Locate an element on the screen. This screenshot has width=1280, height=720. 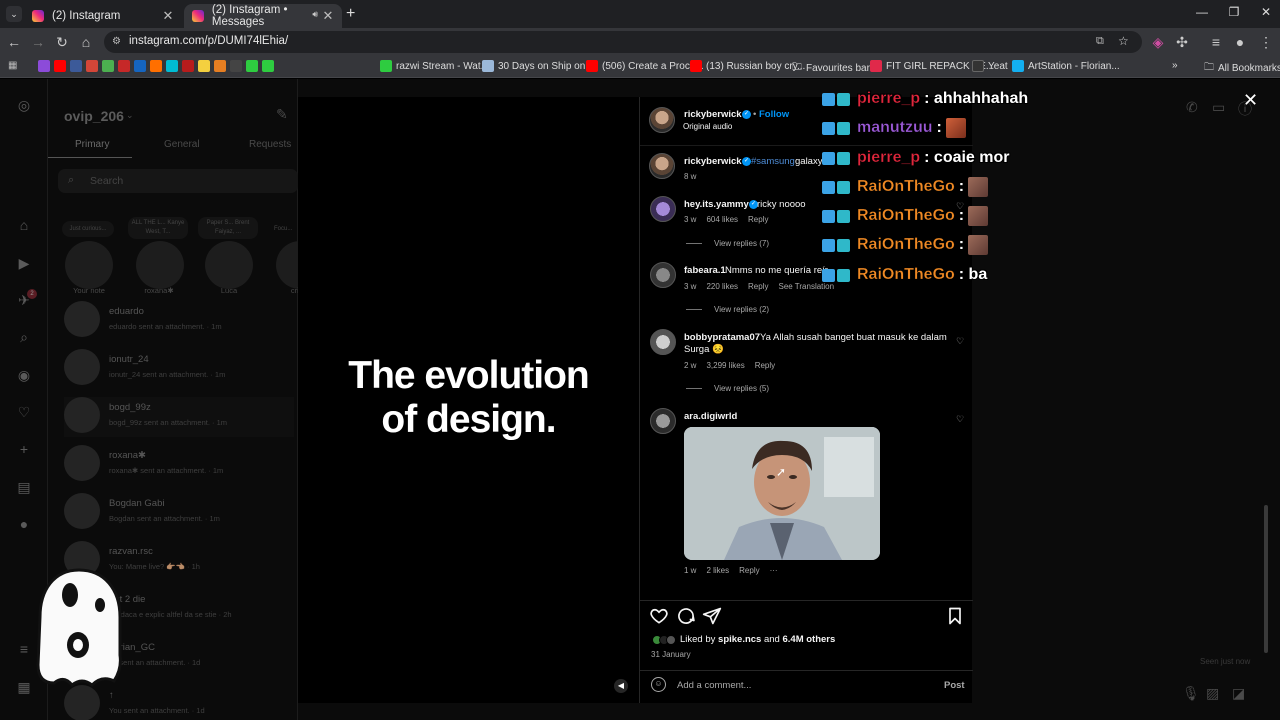
notifications-heart-icon: ♡ is located at coordinates (24, 412).